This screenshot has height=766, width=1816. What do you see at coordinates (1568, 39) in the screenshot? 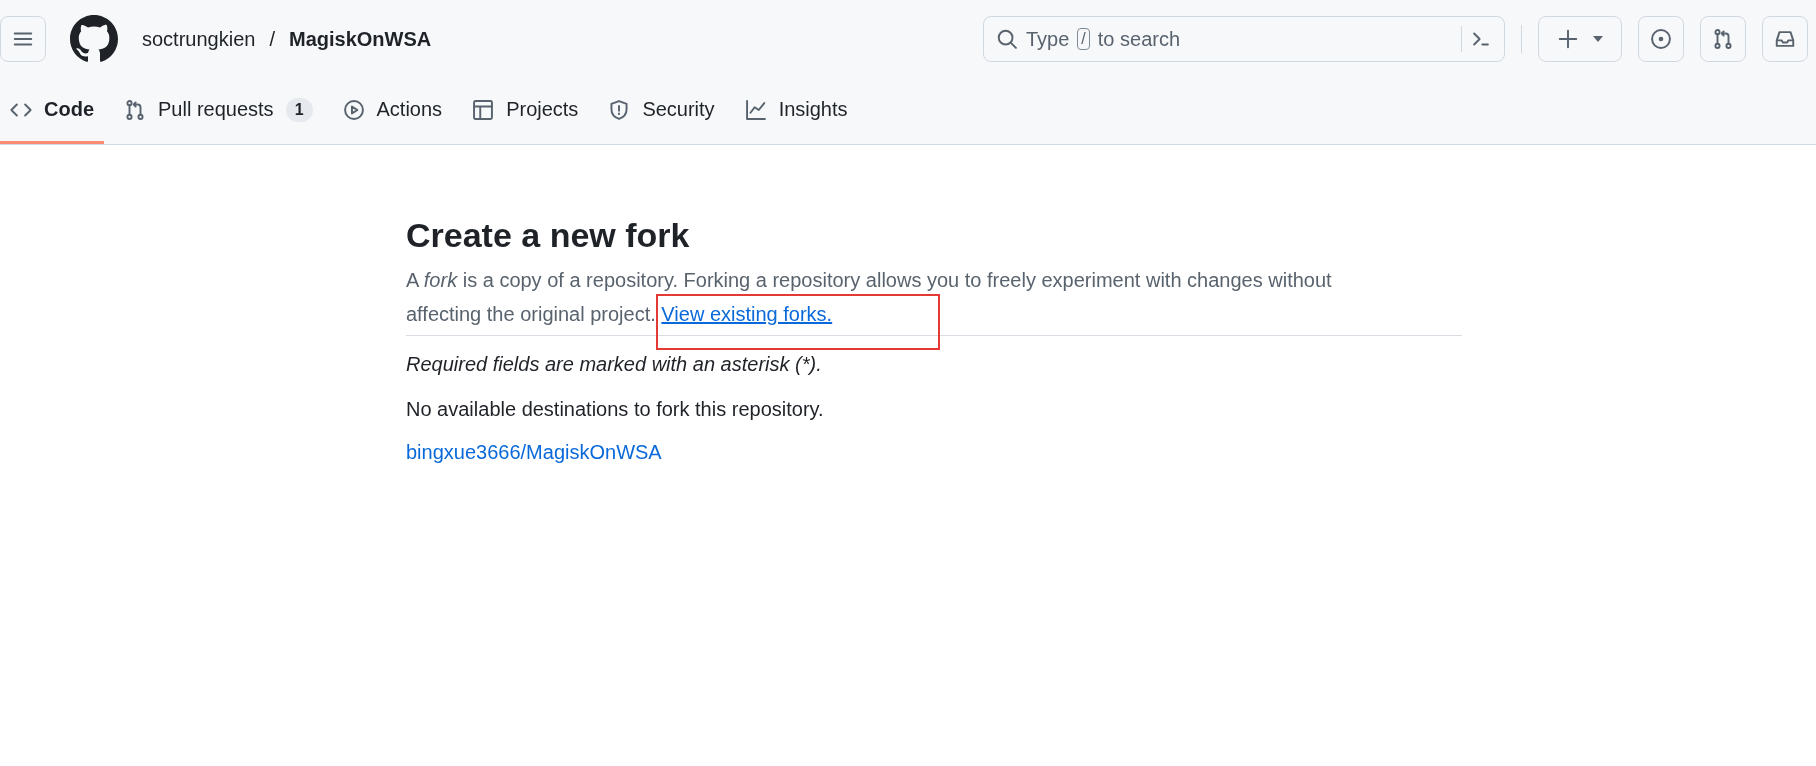
I see `plus-icon` at bounding box center [1568, 39].